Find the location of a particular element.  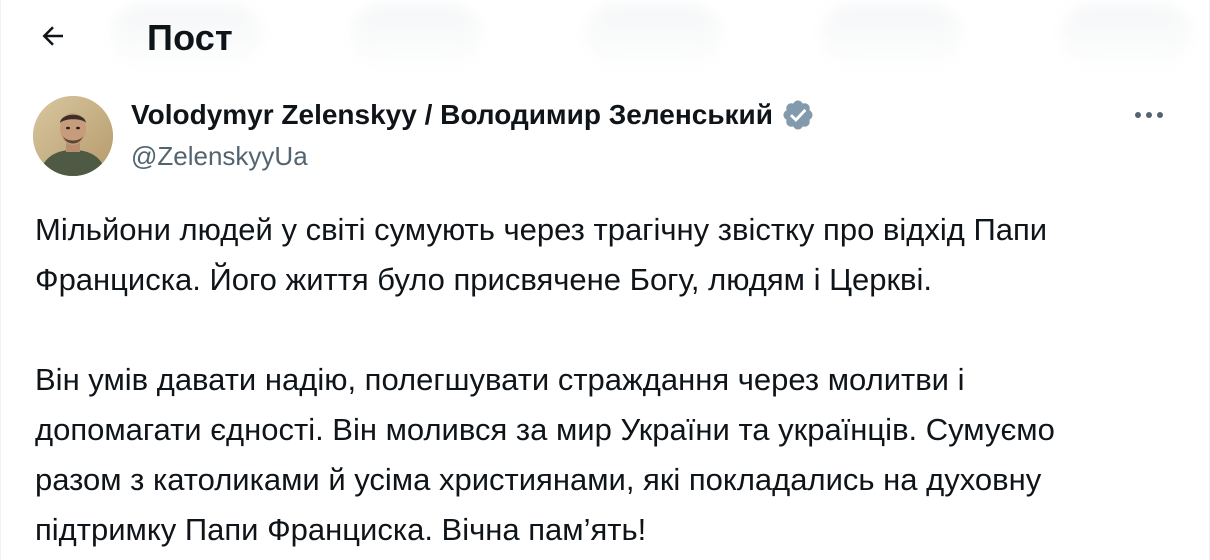

text-line: підтримку Папи Франциска. Вічна пам’ять! is located at coordinates (341, 529).